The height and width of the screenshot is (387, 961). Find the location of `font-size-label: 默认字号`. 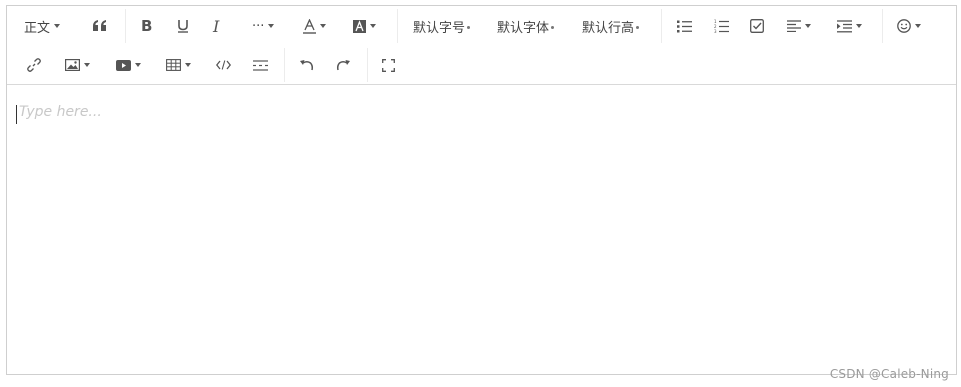

font-size-label: 默认字号 is located at coordinates (439, 28).